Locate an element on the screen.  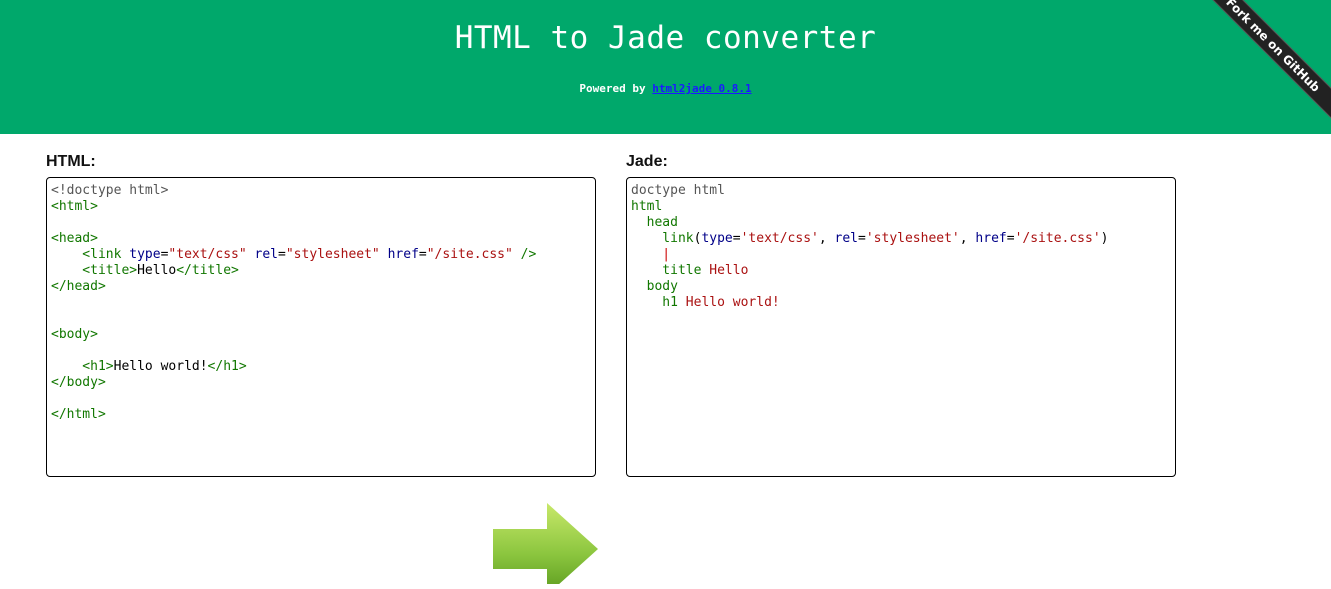
convert-arrow-button is located at coordinates (546, 546).